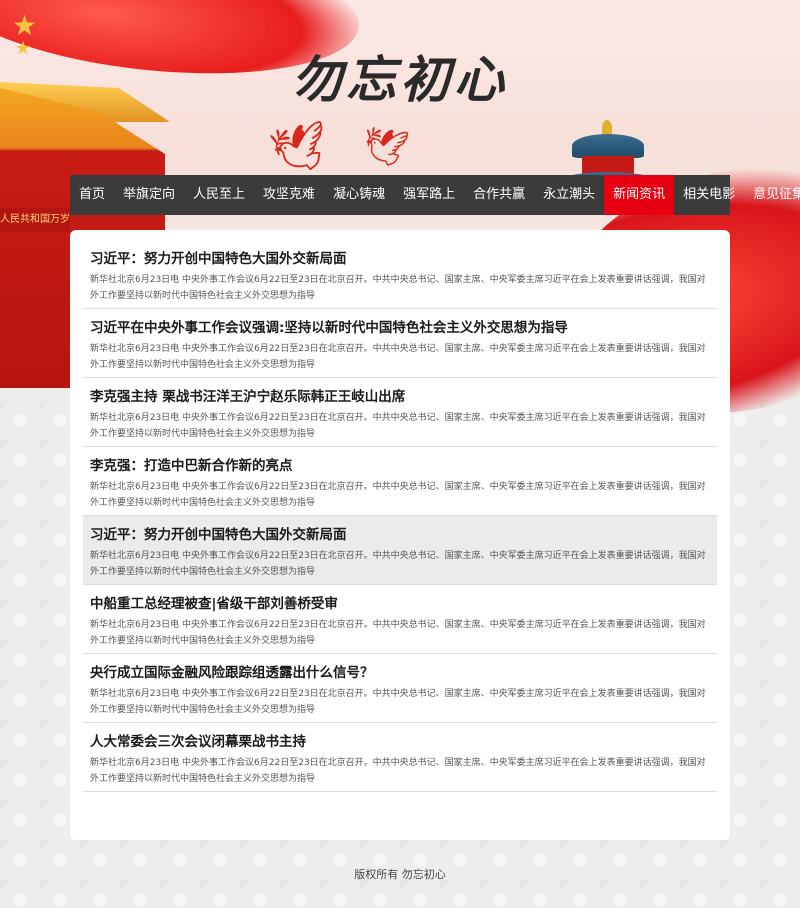  What do you see at coordinates (499, 195) in the screenshot?
I see `nav-item-hzgy: 合作共赢` at bounding box center [499, 195].